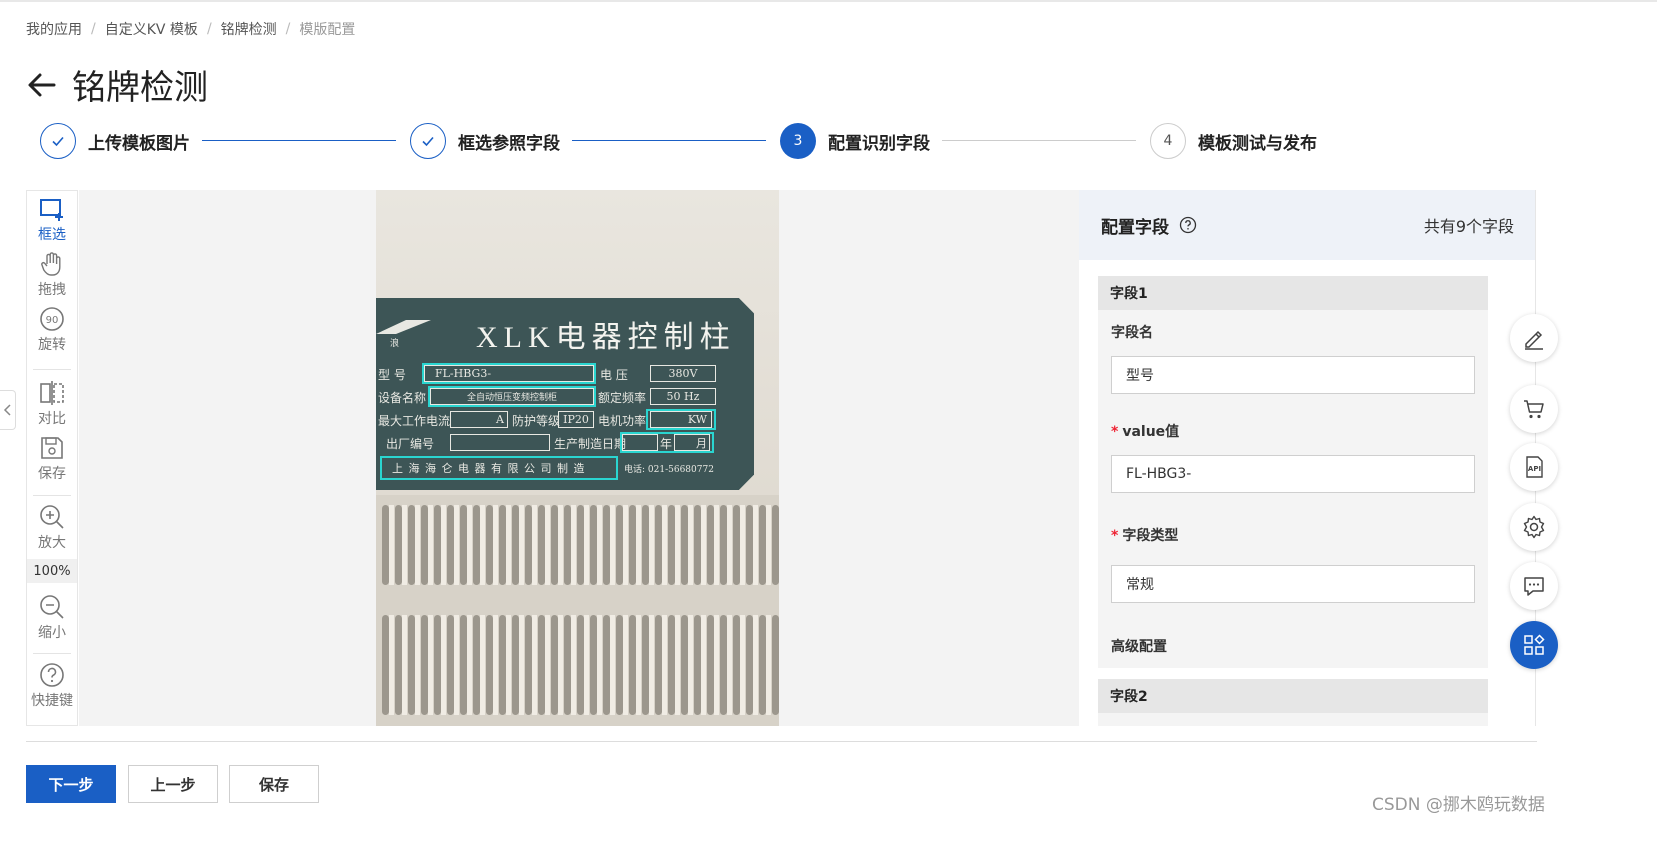 The height and width of the screenshot is (867, 1657). What do you see at coordinates (151, 29) in the screenshot?
I see `breadcrumb-kv-template: 自定义KV 模板` at bounding box center [151, 29].